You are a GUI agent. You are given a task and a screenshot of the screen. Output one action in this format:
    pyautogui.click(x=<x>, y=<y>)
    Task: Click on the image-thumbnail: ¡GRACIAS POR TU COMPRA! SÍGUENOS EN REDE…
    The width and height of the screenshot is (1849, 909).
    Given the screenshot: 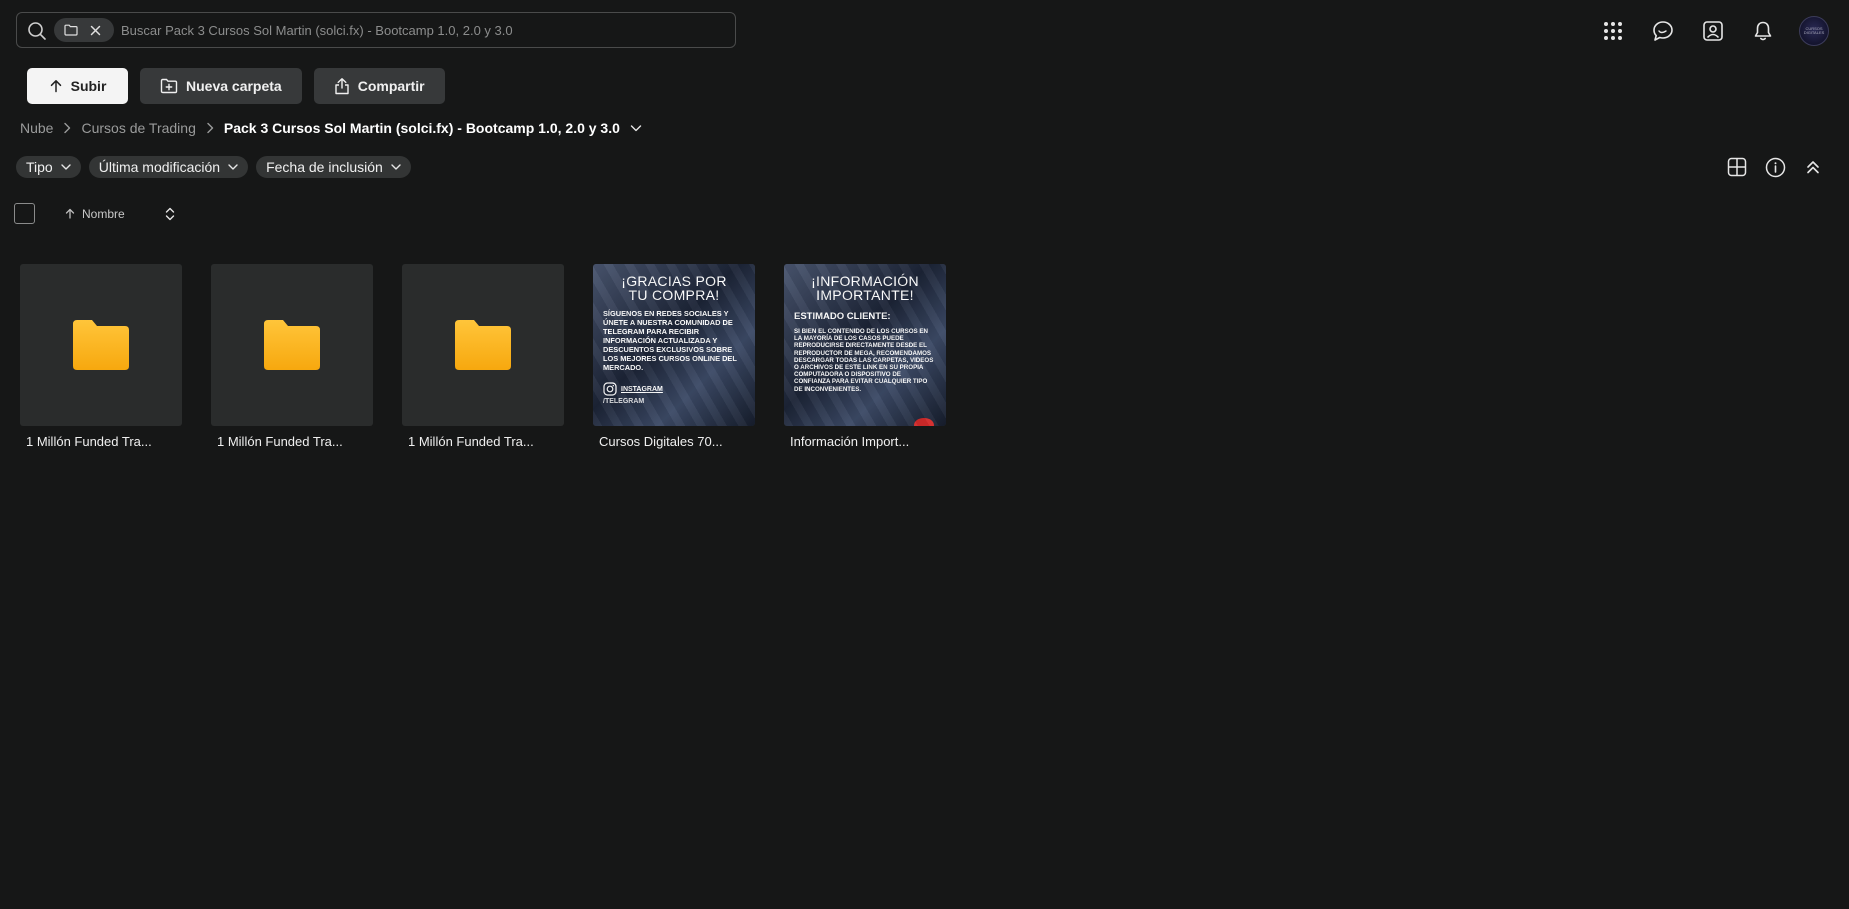 What is the action you would take?
    pyautogui.click(x=674, y=345)
    